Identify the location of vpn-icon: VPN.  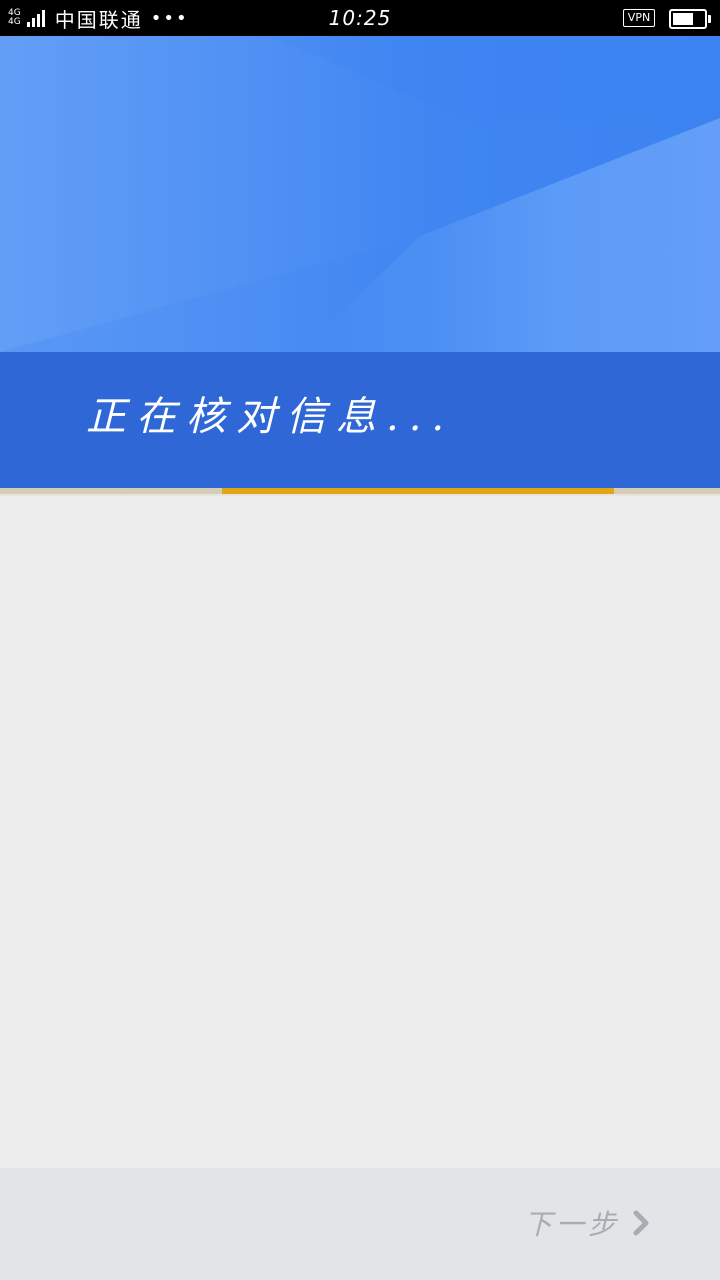
(639, 18).